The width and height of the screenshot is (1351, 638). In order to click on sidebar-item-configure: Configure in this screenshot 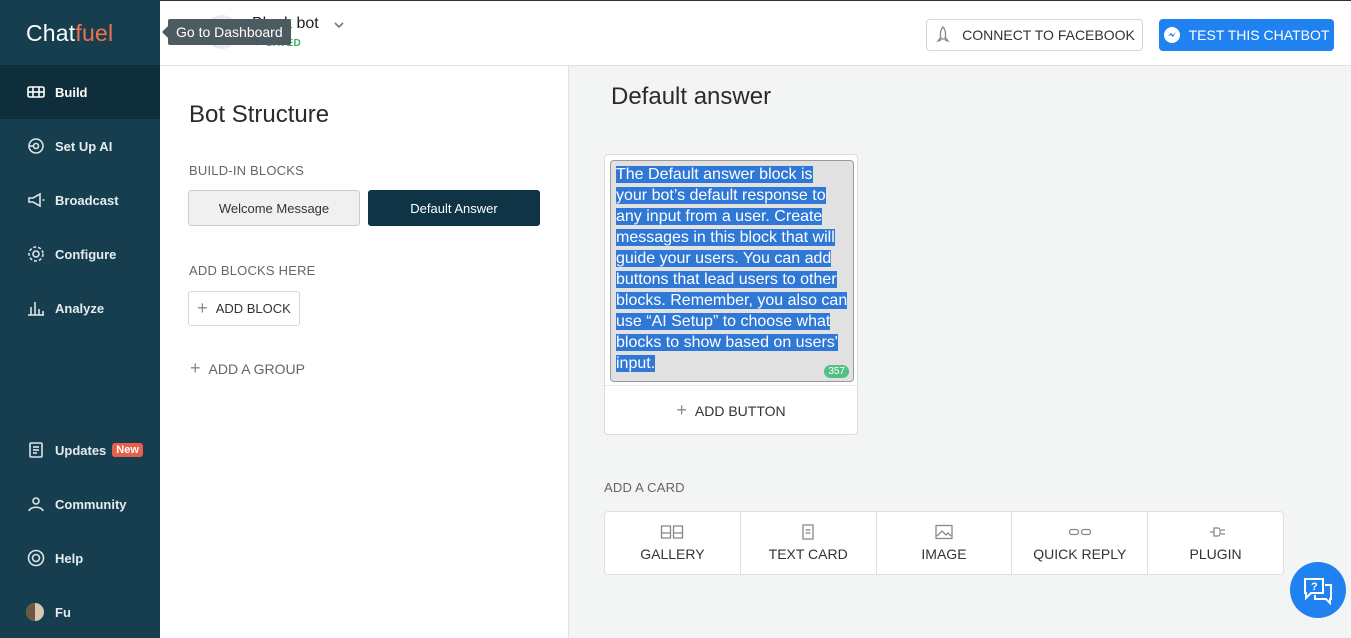, I will do `click(80, 254)`.